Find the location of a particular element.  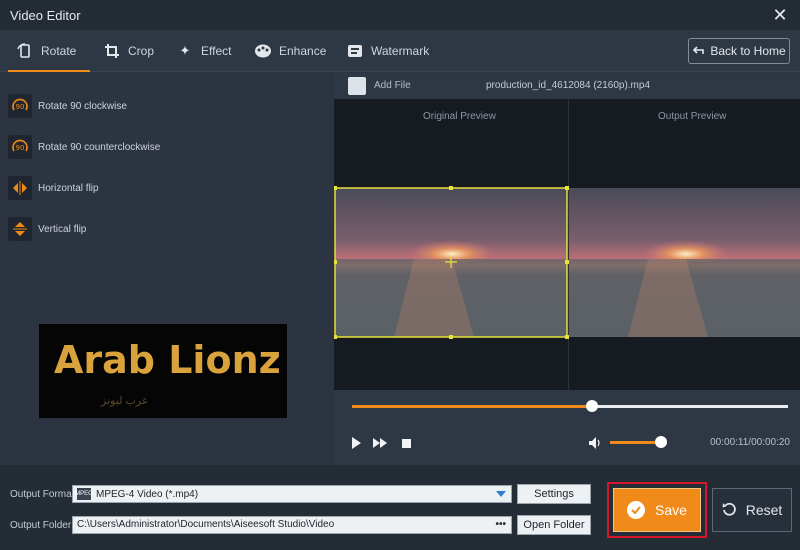

save-button: Save is located at coordinates (657, 510).